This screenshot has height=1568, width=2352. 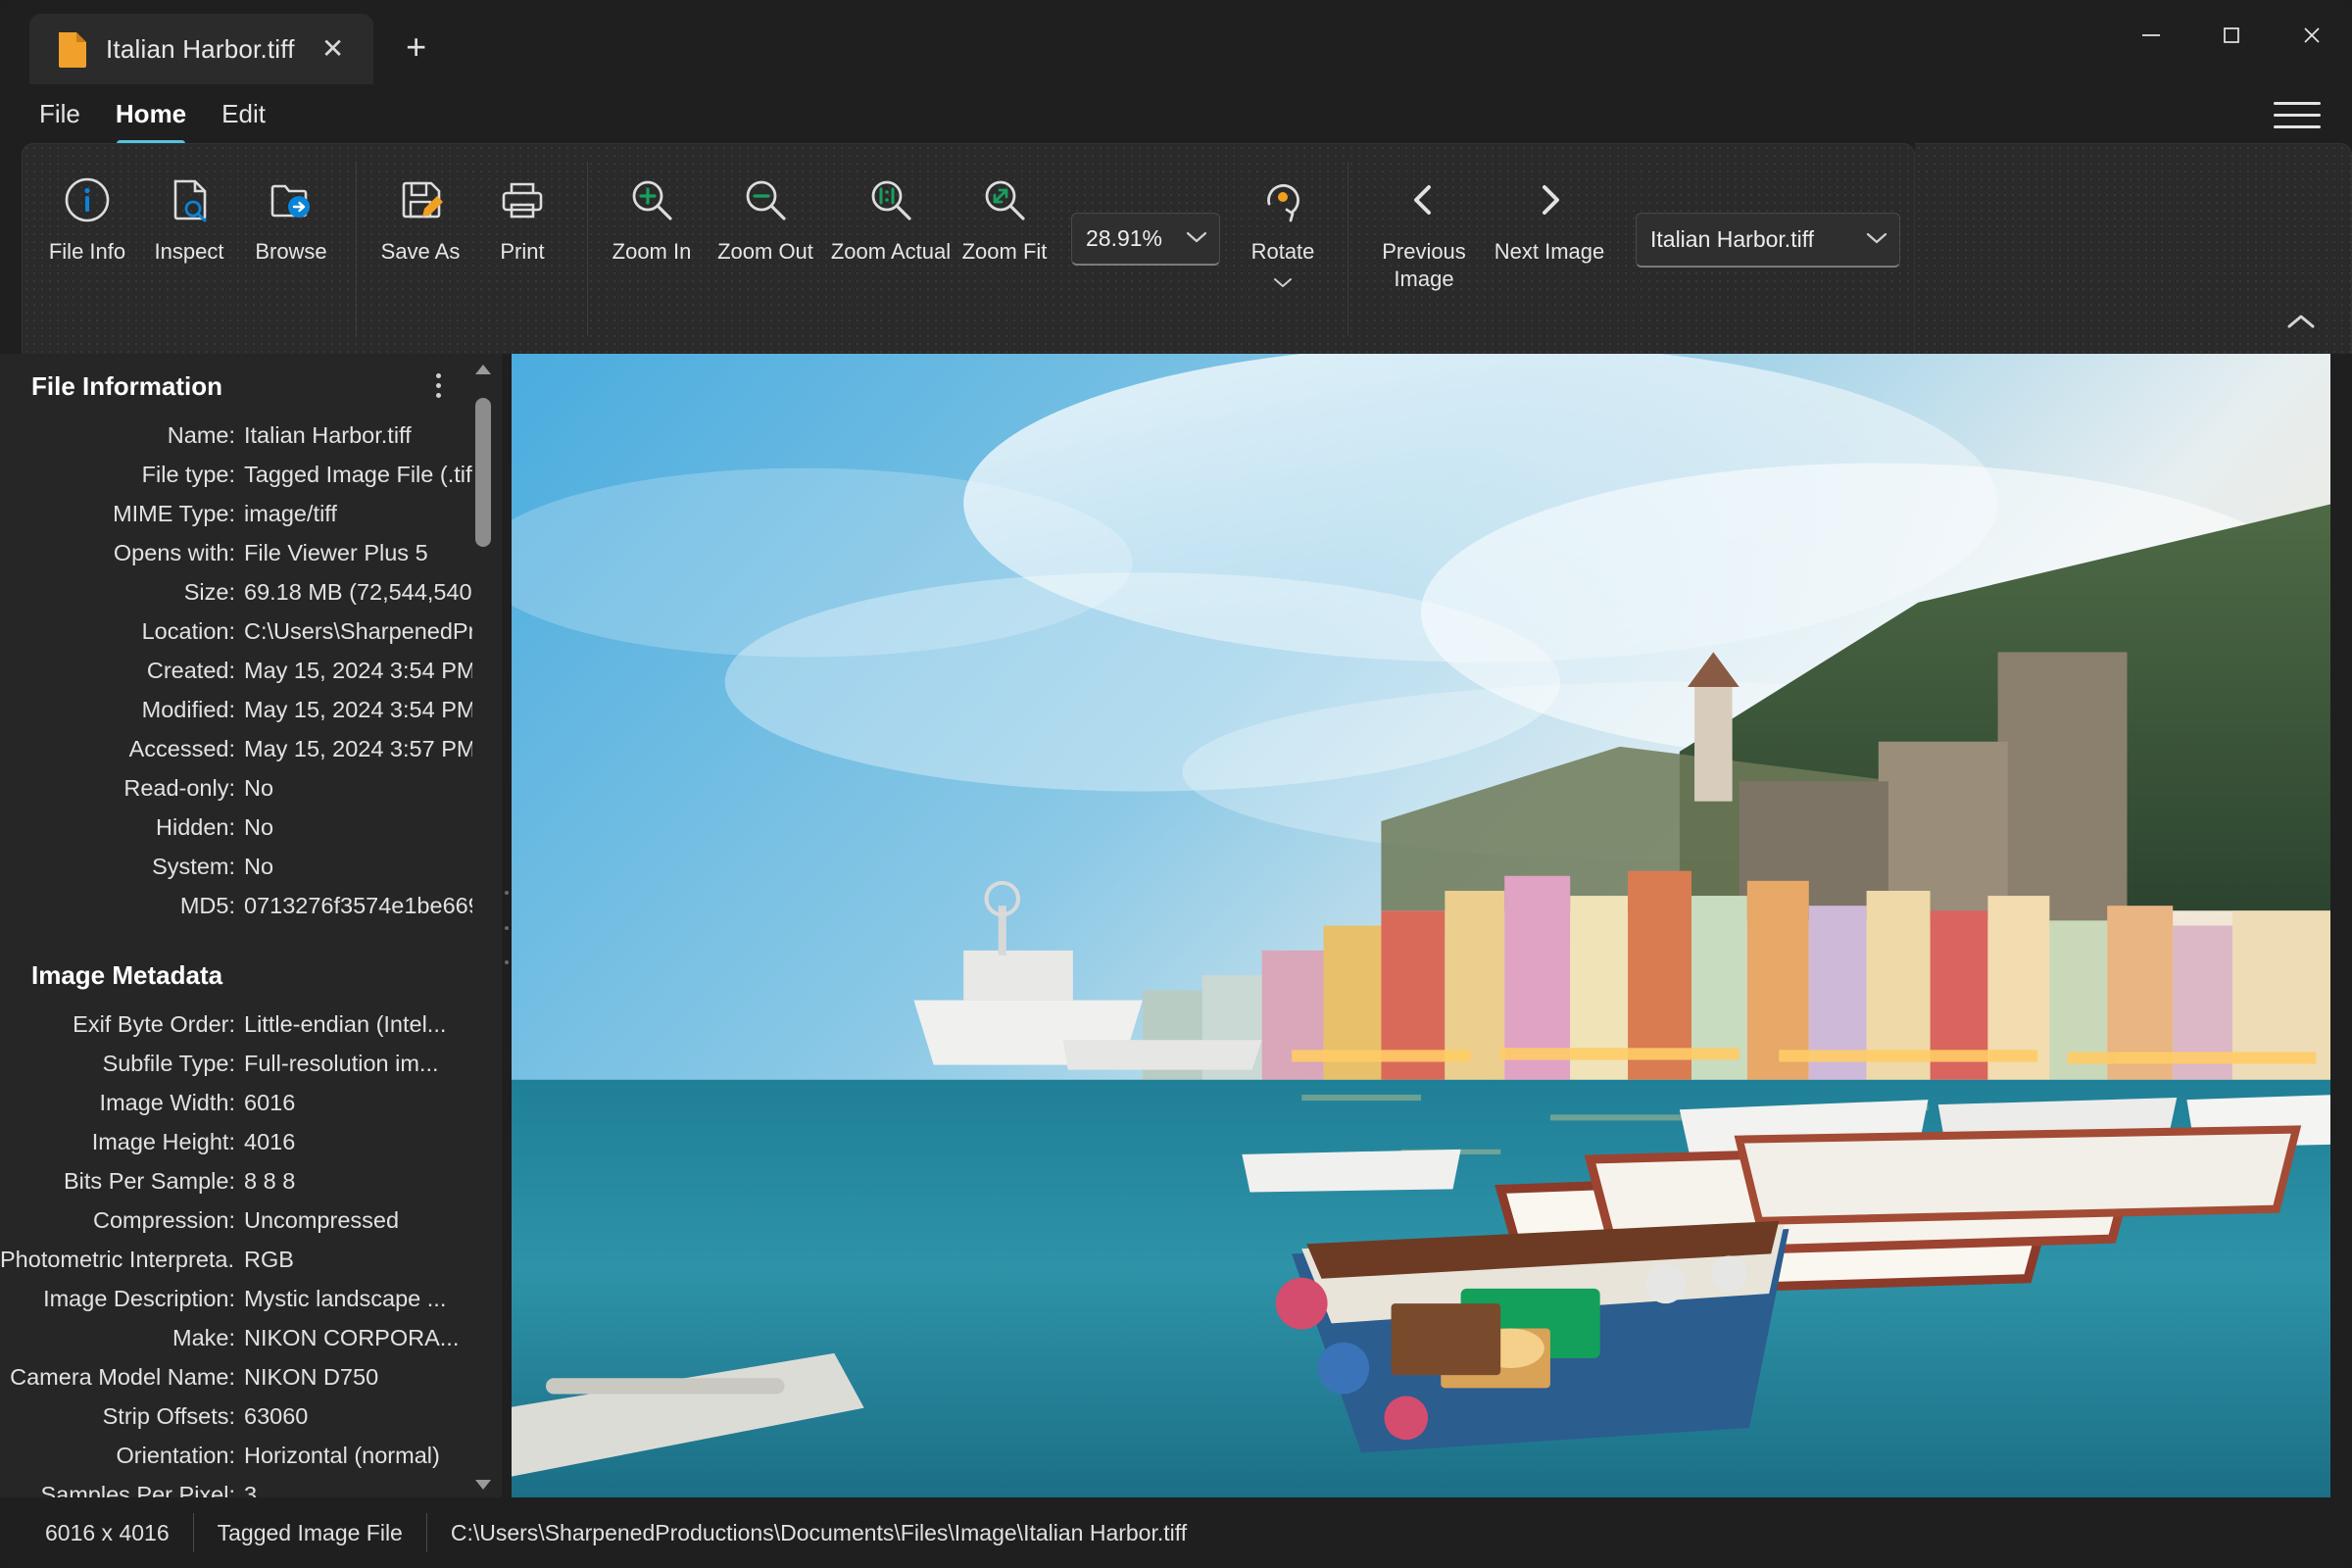 What do you see at coordinates (420, 230) in the screenshot?
I see `save-as-button: Save As` at bounding box center [420, 230].